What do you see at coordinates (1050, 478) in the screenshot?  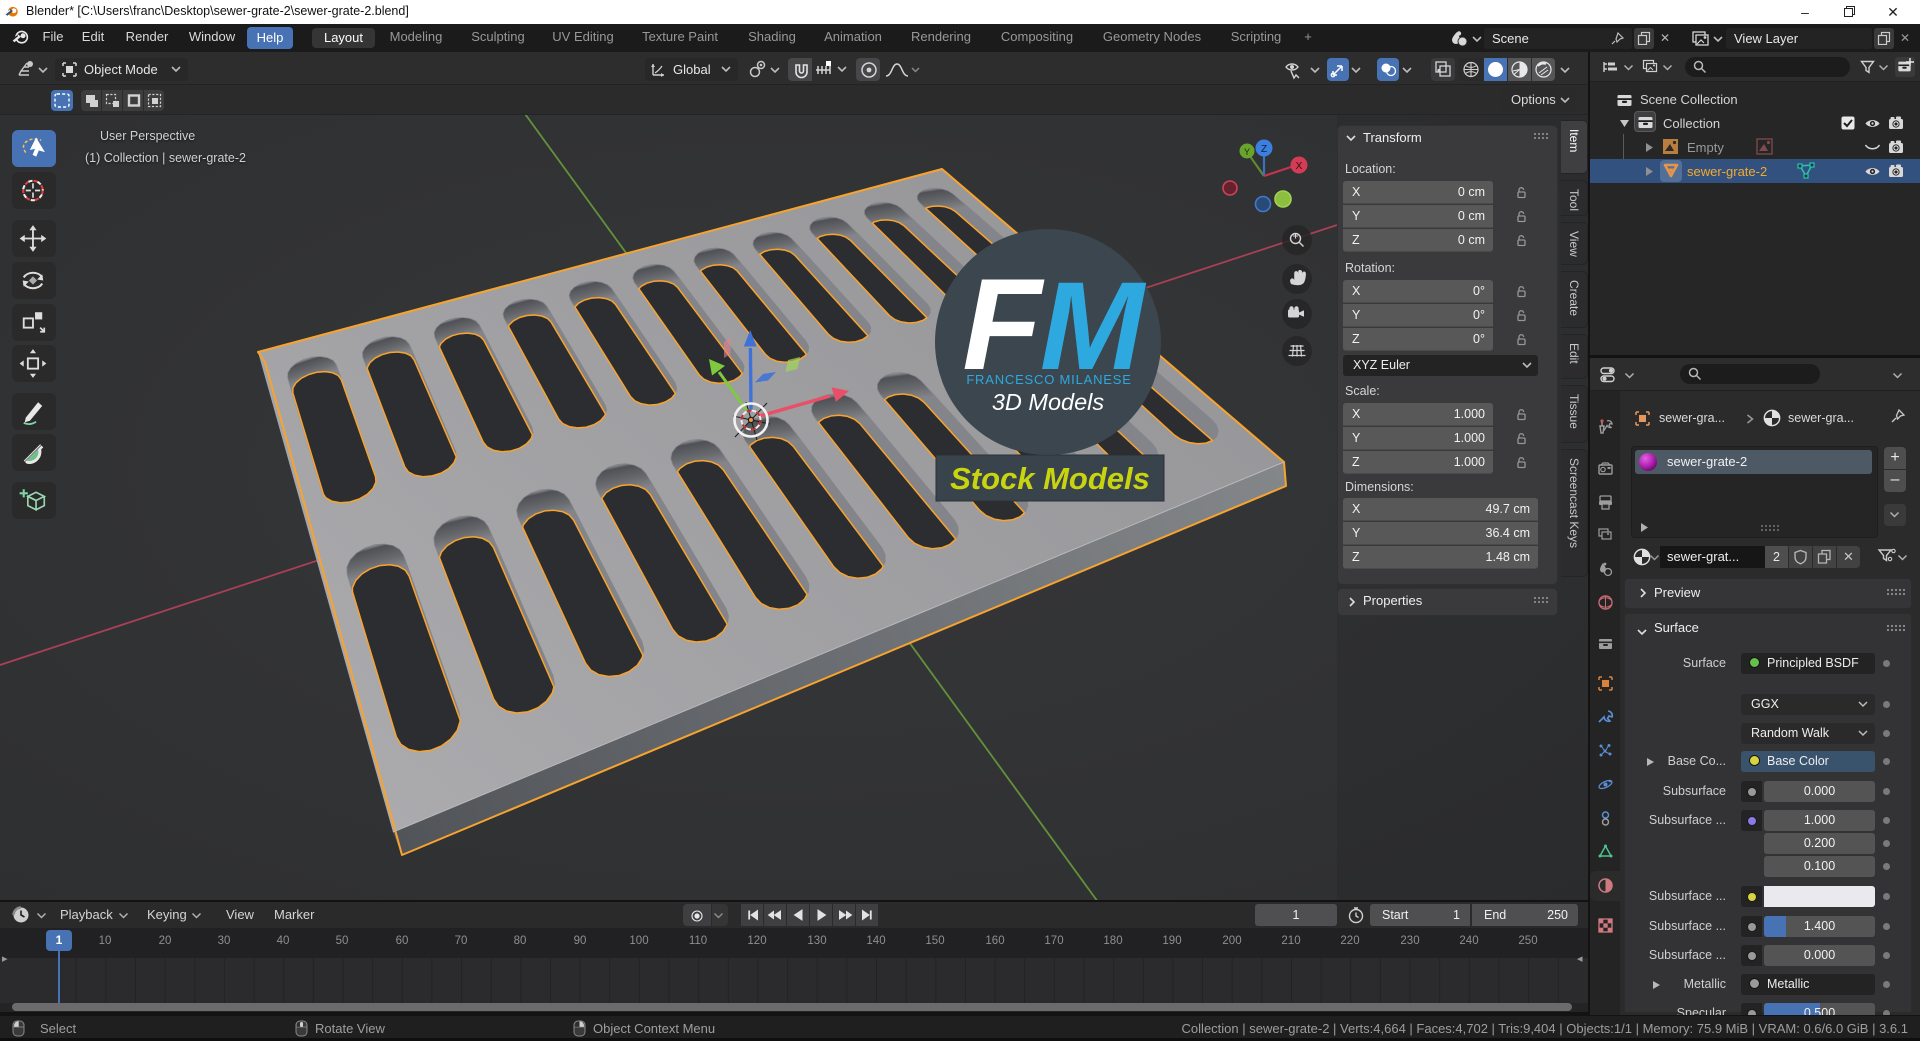 I see `svg-text: Stock Models` at bounding box center [1050, 478].